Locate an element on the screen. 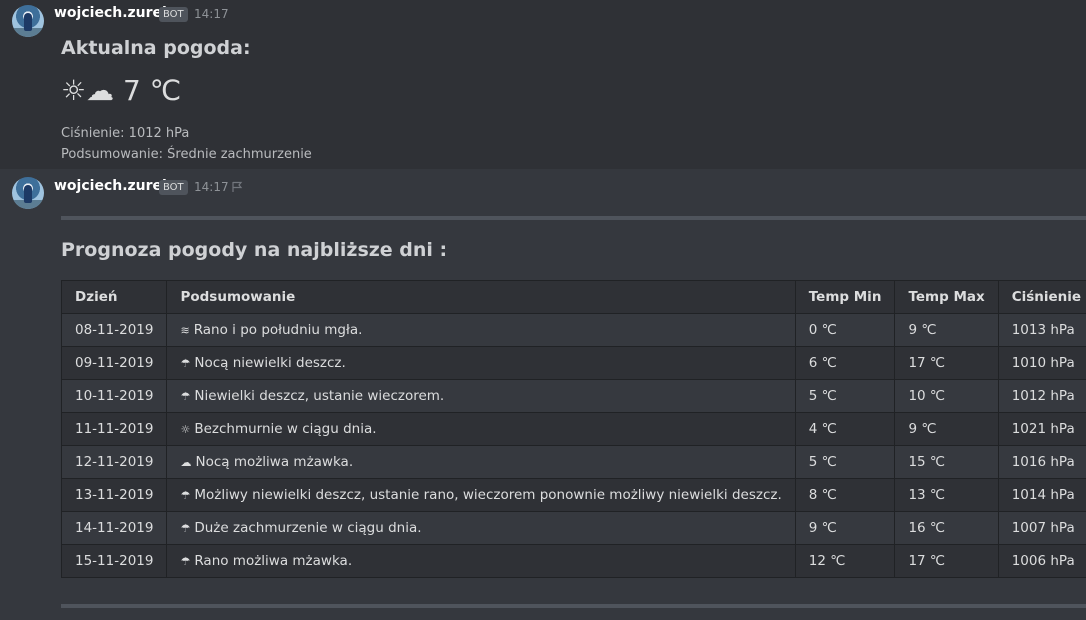  cell-temp-max: 13 ℃ is located at coordinates (946, 495).